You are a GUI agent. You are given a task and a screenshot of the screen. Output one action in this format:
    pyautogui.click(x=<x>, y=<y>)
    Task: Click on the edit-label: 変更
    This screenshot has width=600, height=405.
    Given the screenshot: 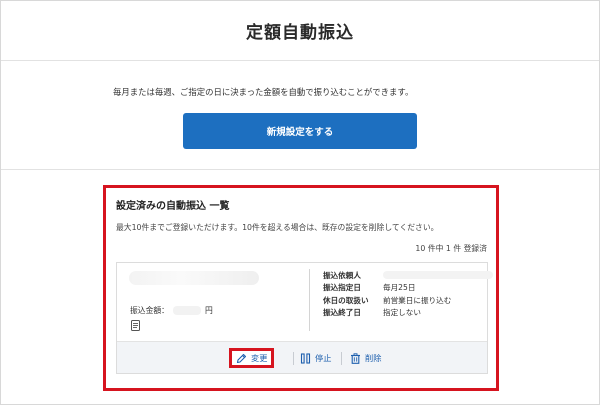 What is the action you would take?
    pyautogui.click(x=259, y=358)
    